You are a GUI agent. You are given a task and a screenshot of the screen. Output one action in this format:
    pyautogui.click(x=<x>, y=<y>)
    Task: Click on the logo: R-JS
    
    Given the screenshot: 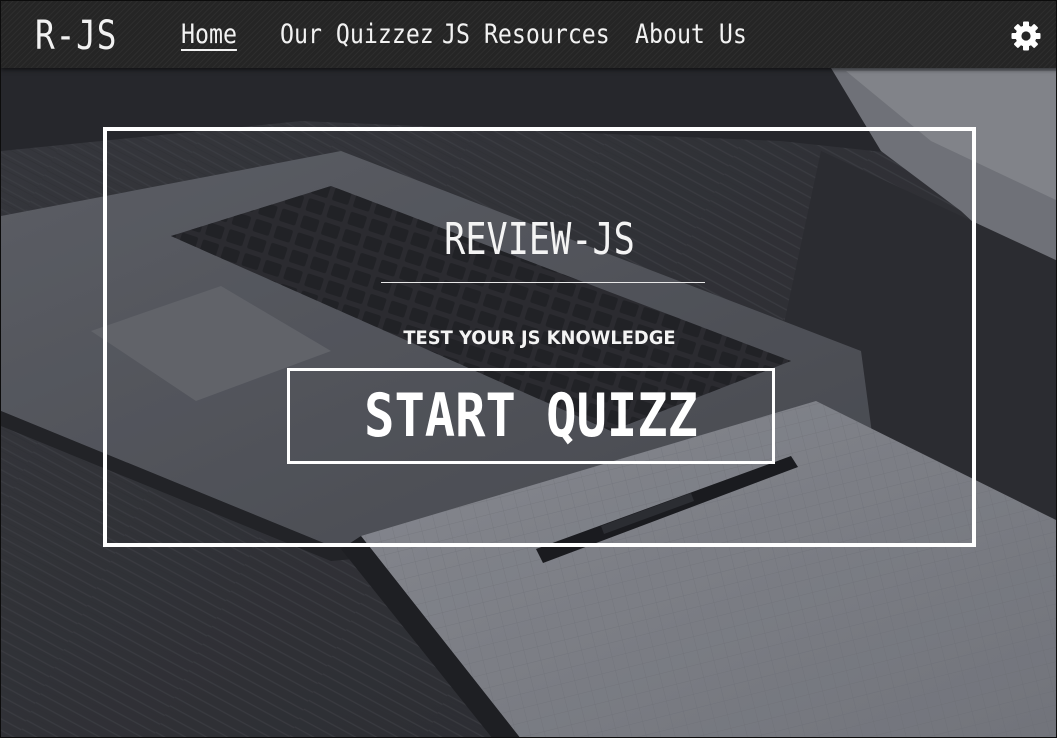 What is the action you would take?
    pyautogui.click(x=76, y=36)
    